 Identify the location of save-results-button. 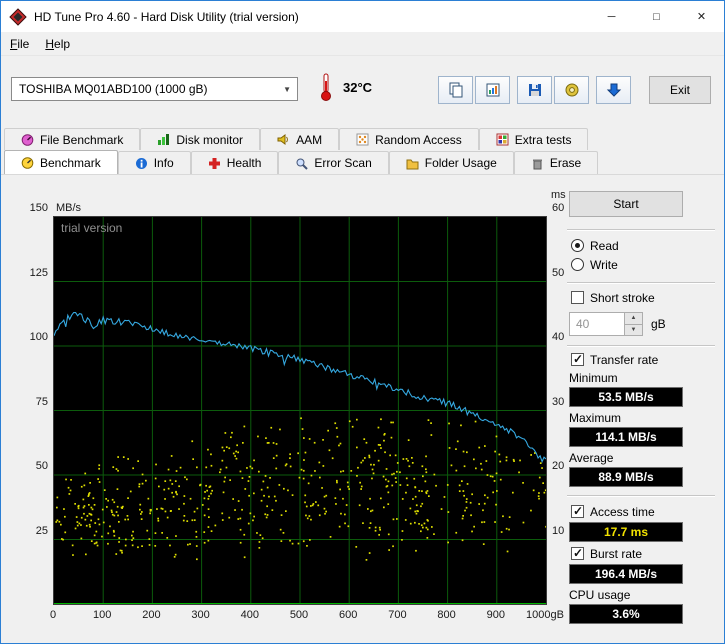
(613, 90).